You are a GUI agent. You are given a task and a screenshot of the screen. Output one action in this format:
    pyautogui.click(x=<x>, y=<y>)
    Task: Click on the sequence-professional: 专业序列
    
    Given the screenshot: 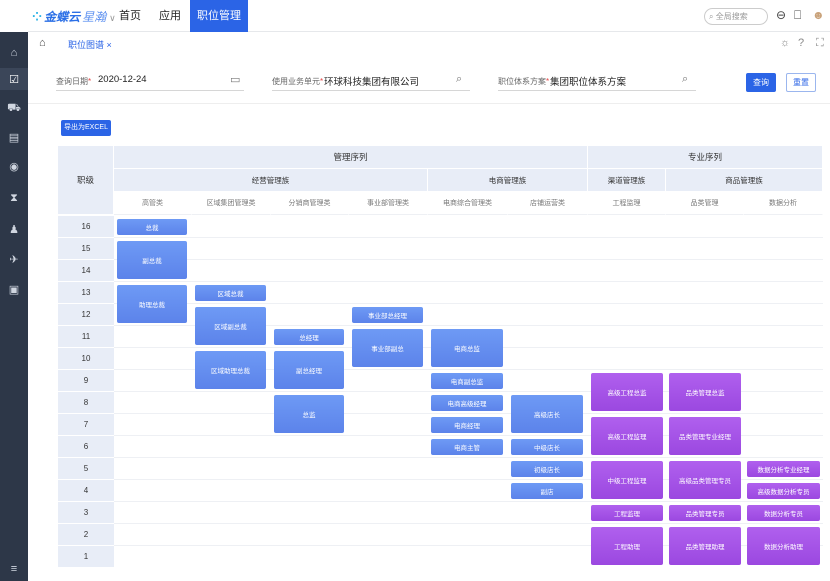 What is the action you would take?
    pyautogui.click(x=705, y=157)
    